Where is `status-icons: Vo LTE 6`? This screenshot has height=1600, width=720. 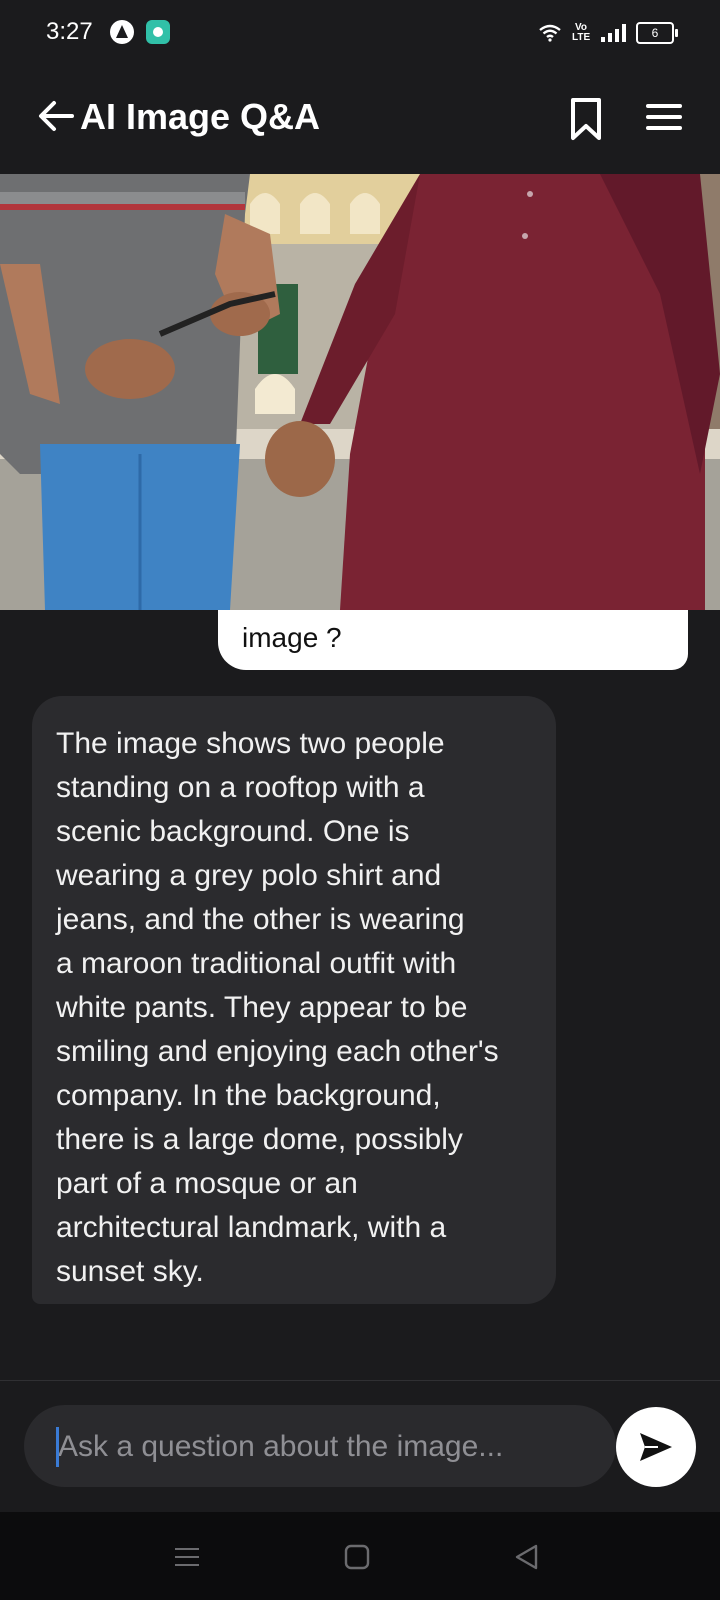
status-icons: Vo LTE 6 is located at coordinates (608, 33).